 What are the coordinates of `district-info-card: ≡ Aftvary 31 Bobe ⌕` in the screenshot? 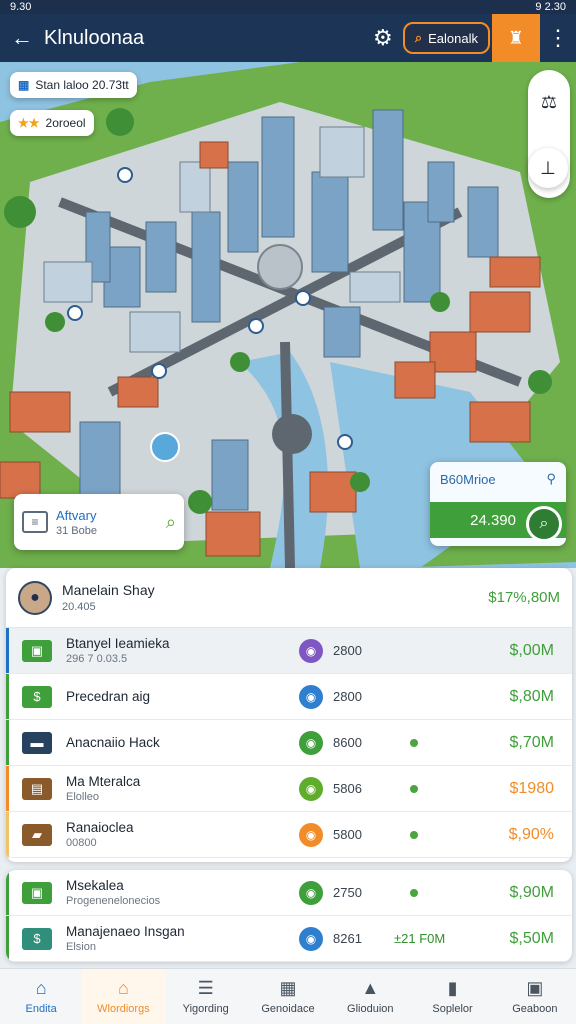 It's located at (99, 522).